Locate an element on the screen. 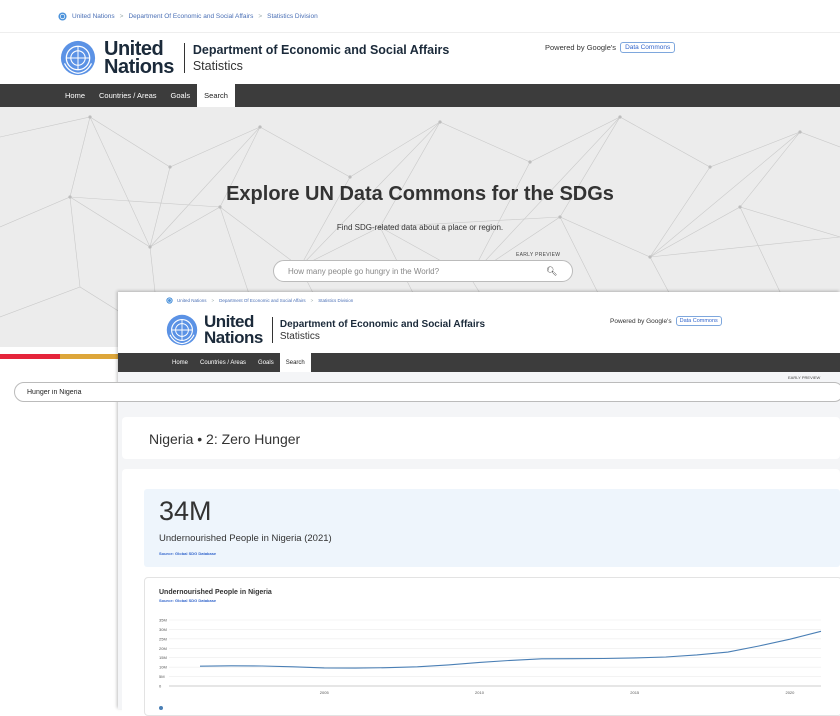 This screenshot has height=716, width=840. search-icon: 🔍︎ is located at coordinates (551, 271).